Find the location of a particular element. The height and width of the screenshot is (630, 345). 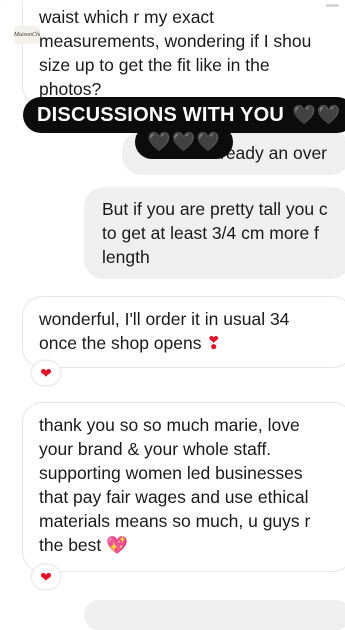

message-line: to get at least 3/4 cm more f is located at coordinates (210, 233).